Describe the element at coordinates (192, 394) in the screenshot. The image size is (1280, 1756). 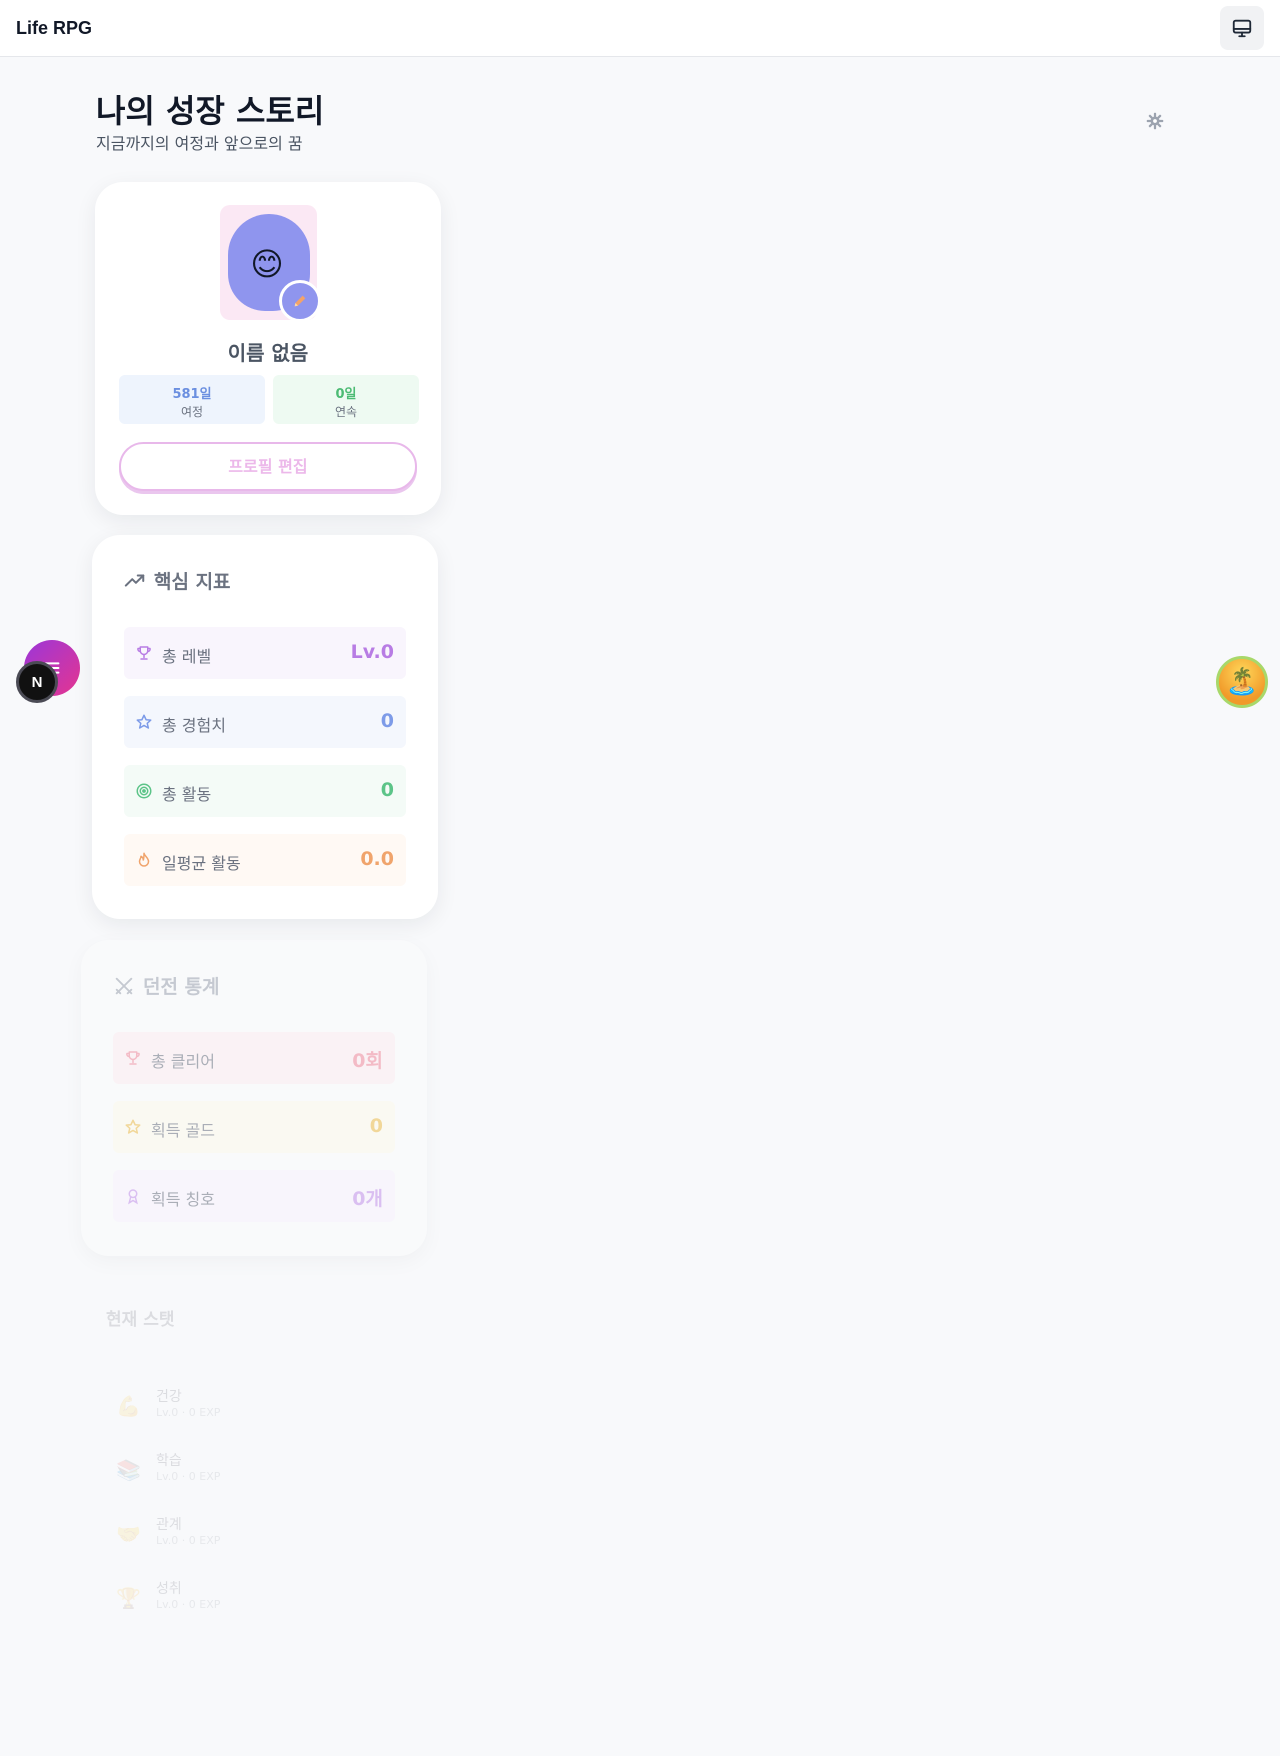
I see `journey-value: 581일` at that location.